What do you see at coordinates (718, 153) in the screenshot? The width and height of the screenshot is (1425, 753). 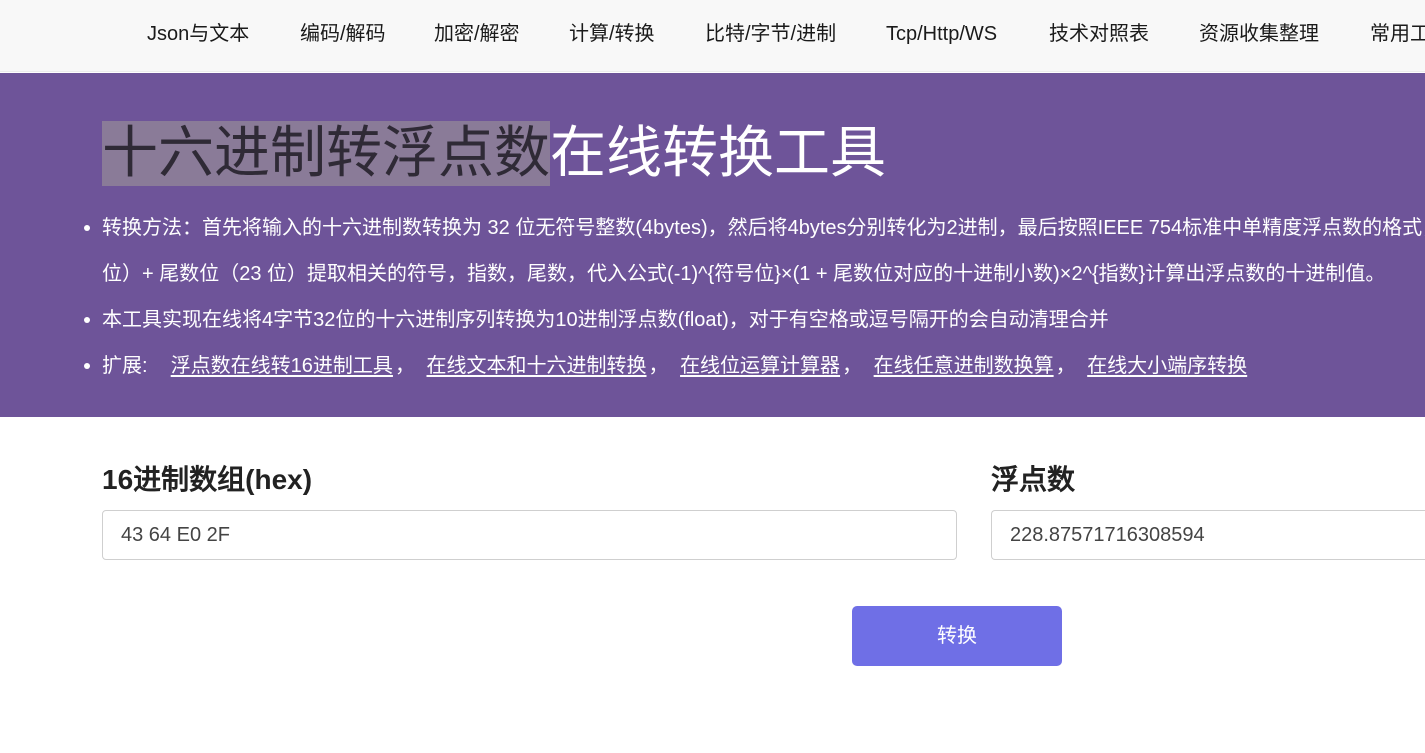 I see `page-title-rest: 在线转换工具` at bounding box center [718, 153].